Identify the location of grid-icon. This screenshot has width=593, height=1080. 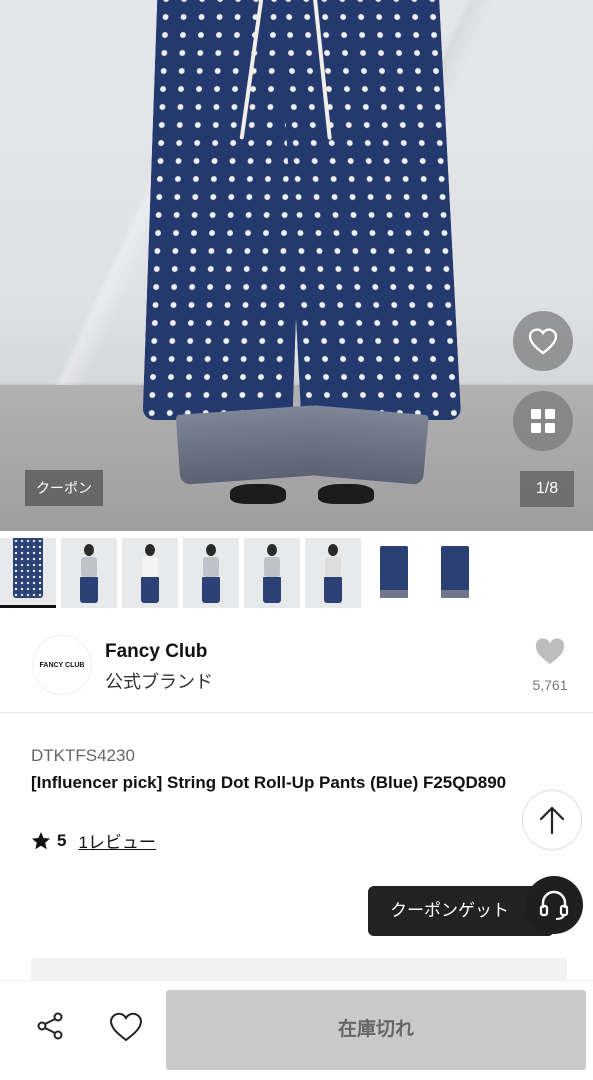
(543, 421).